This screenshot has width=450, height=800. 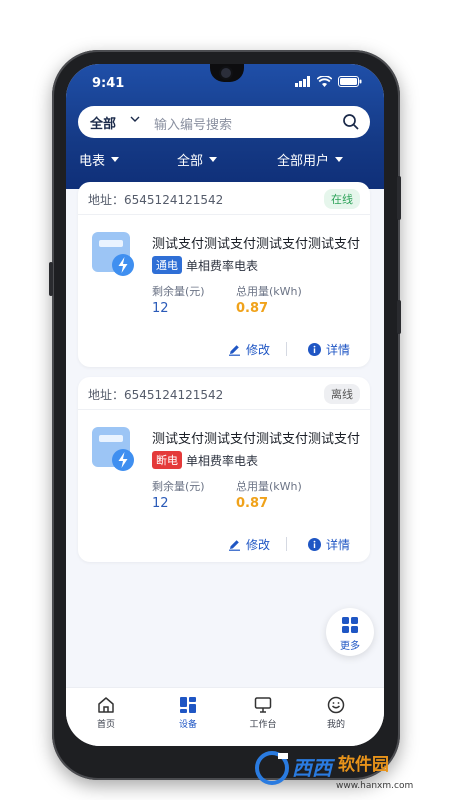 I want to click on monitor-icon, so click(x=263, y=705).